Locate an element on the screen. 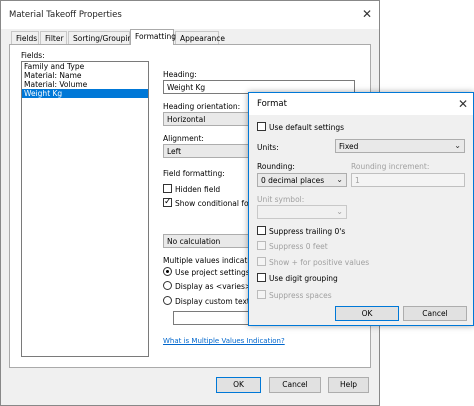 Image resolution: width=474 pixels, height=406 pixels. rounding-increment-input: 1 is located at coordinates (408, 180).